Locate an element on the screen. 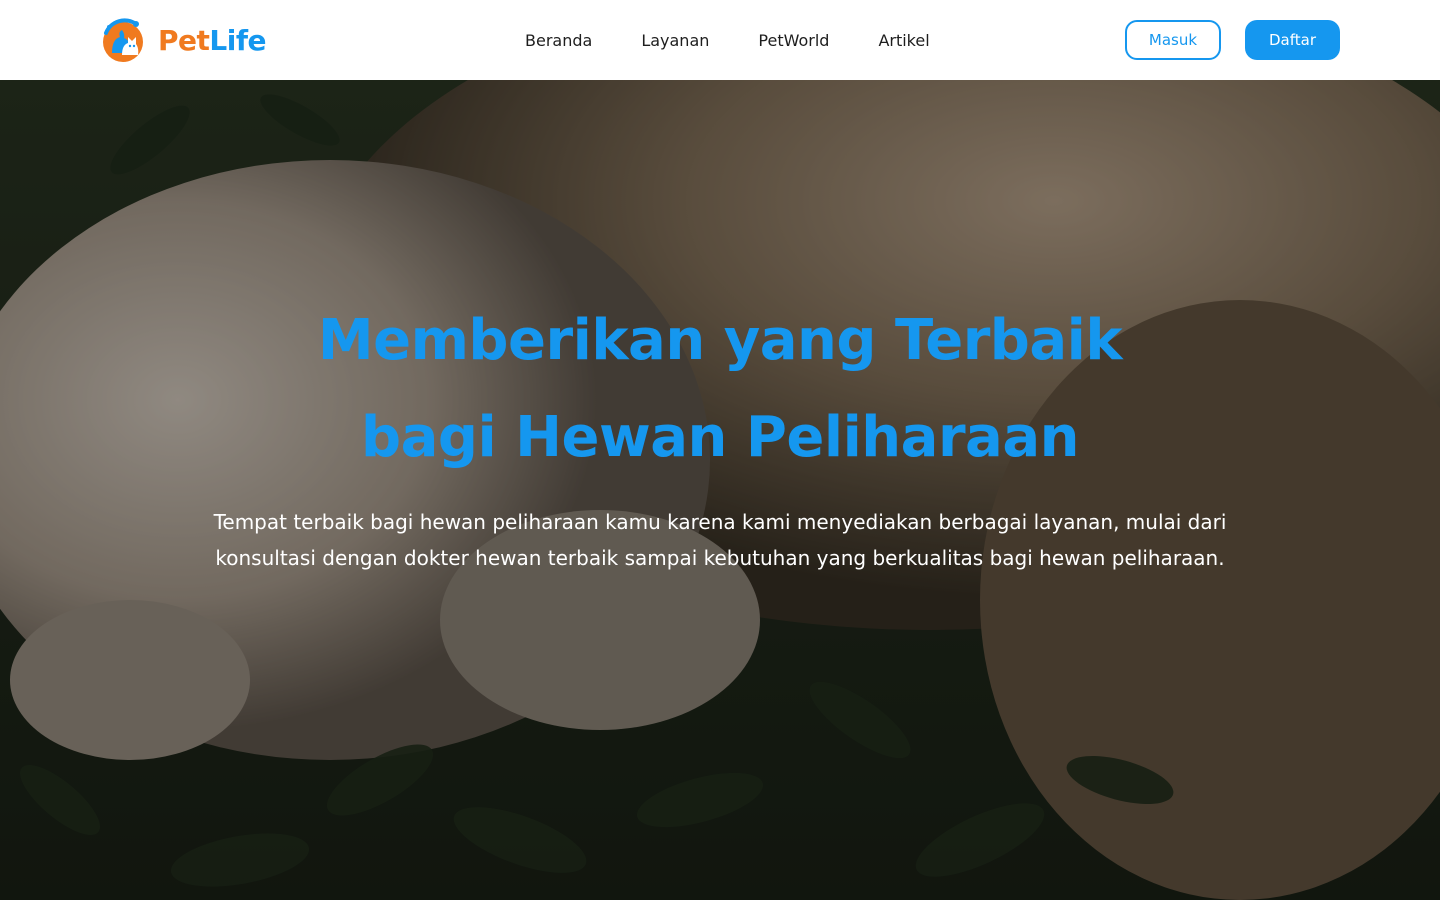  login-button: Masuk is located at coordinates (1173, 40).